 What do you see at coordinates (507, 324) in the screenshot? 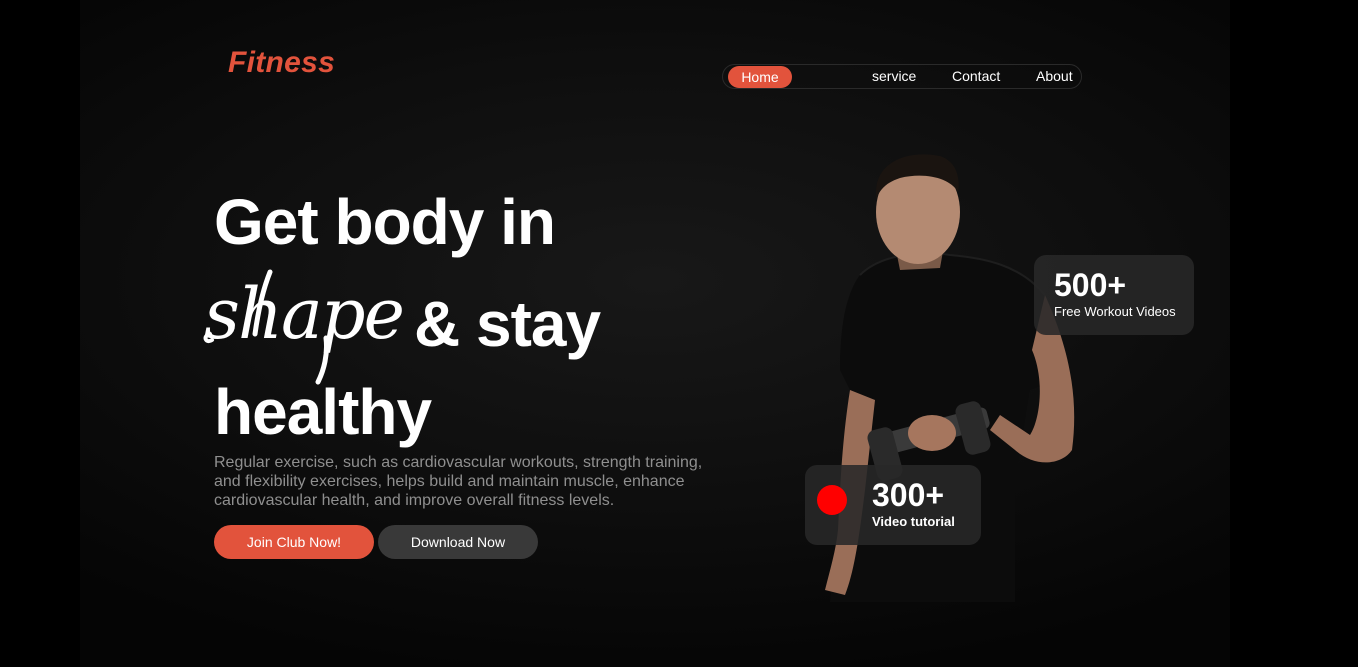
I see `headline-line-2: & stay` at bounding box center [507, 324].